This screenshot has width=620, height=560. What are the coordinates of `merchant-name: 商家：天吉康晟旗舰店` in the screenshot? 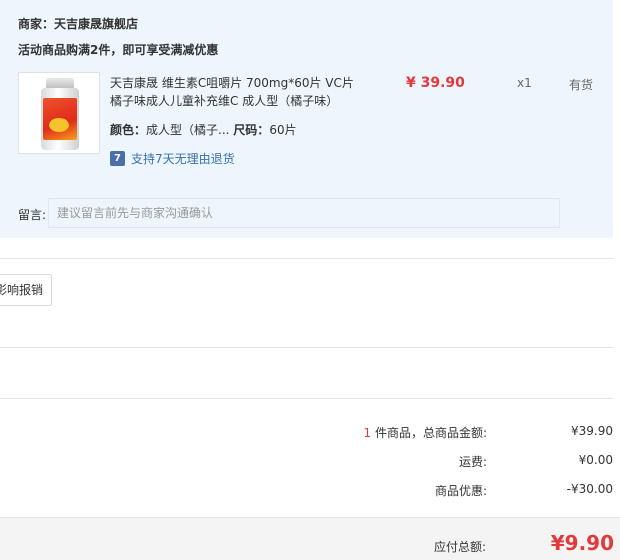 It's located at (78, 23).